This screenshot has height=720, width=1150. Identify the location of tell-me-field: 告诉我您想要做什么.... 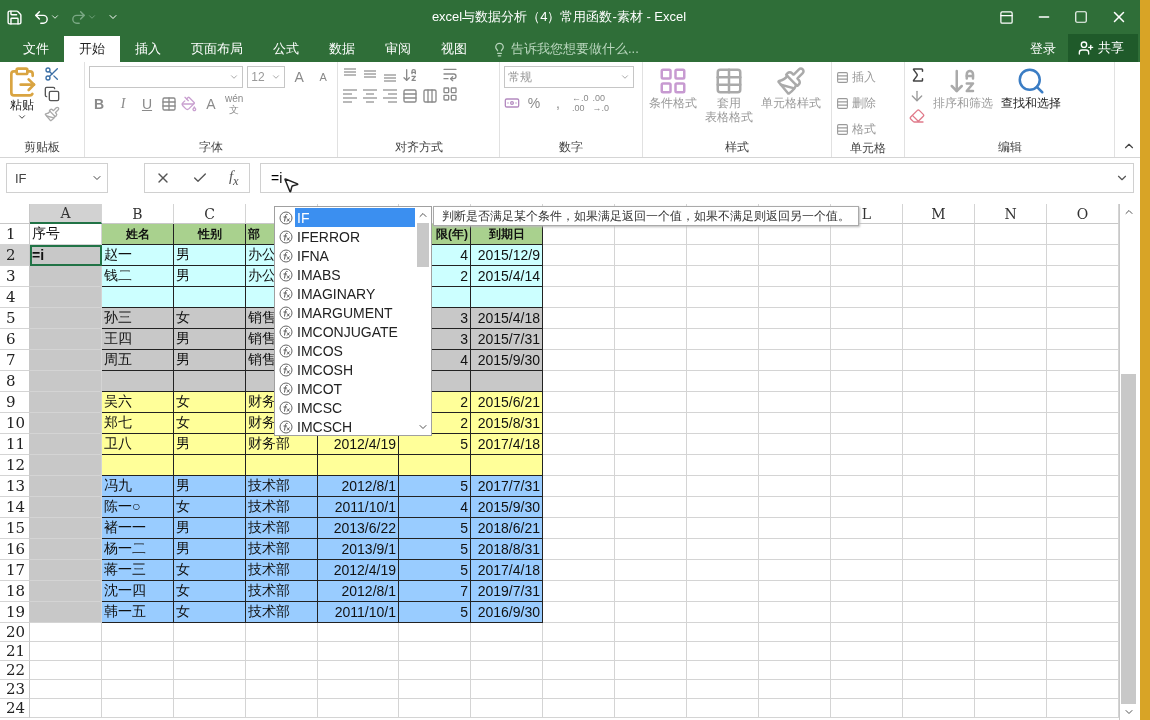
(560, 49).